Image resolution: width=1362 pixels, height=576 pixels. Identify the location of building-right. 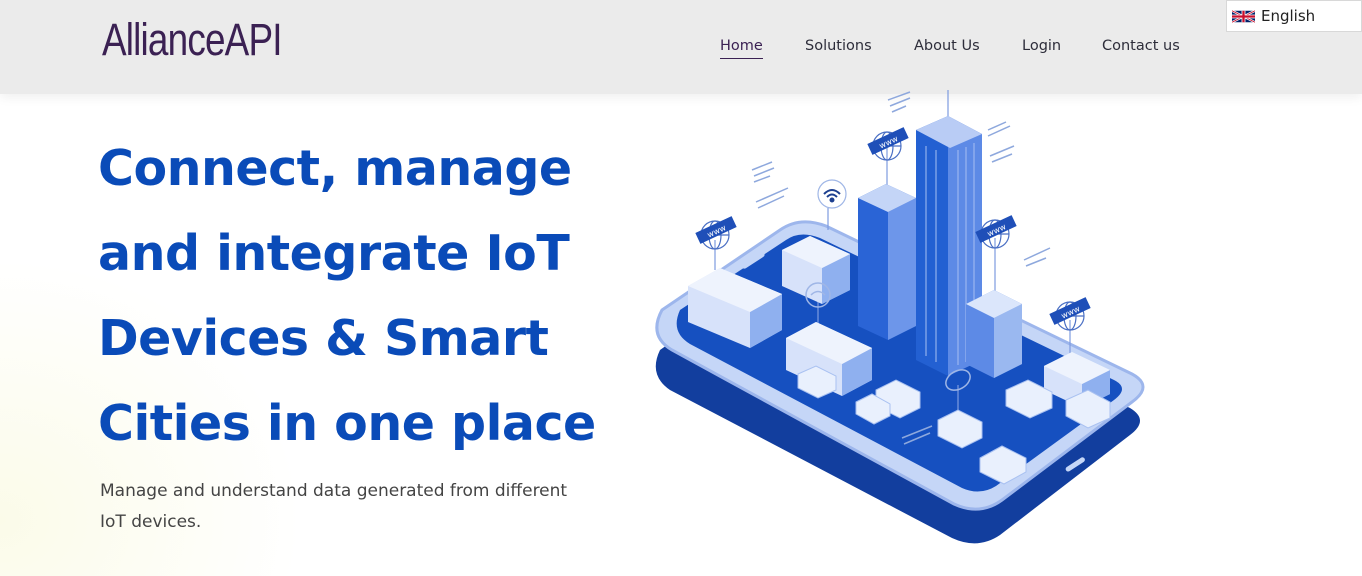
(994, 334).